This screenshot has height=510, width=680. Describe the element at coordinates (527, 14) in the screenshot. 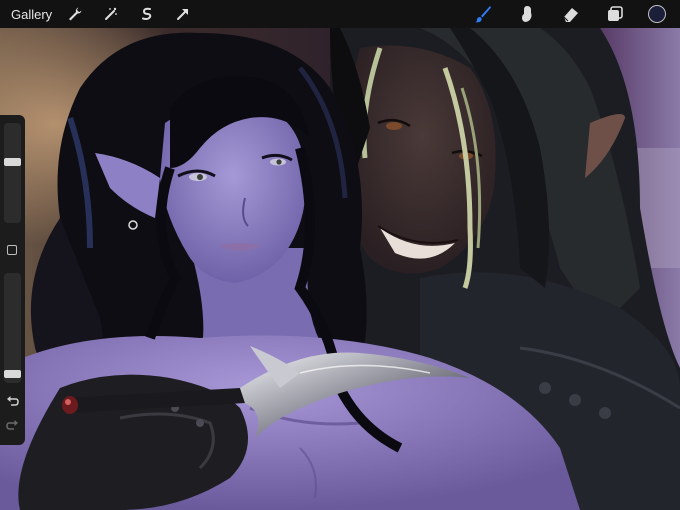

I see `smudge-icon` at that location.